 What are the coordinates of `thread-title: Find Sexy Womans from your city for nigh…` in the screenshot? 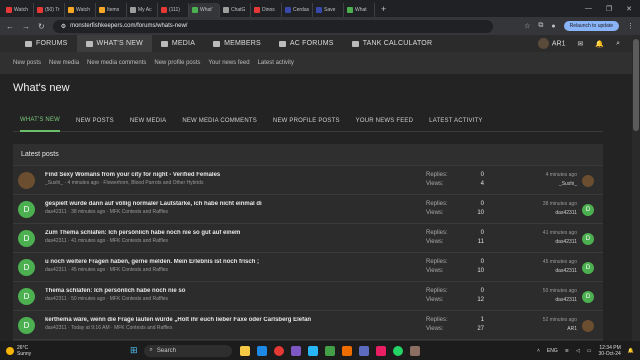 It's located at (230, 175).